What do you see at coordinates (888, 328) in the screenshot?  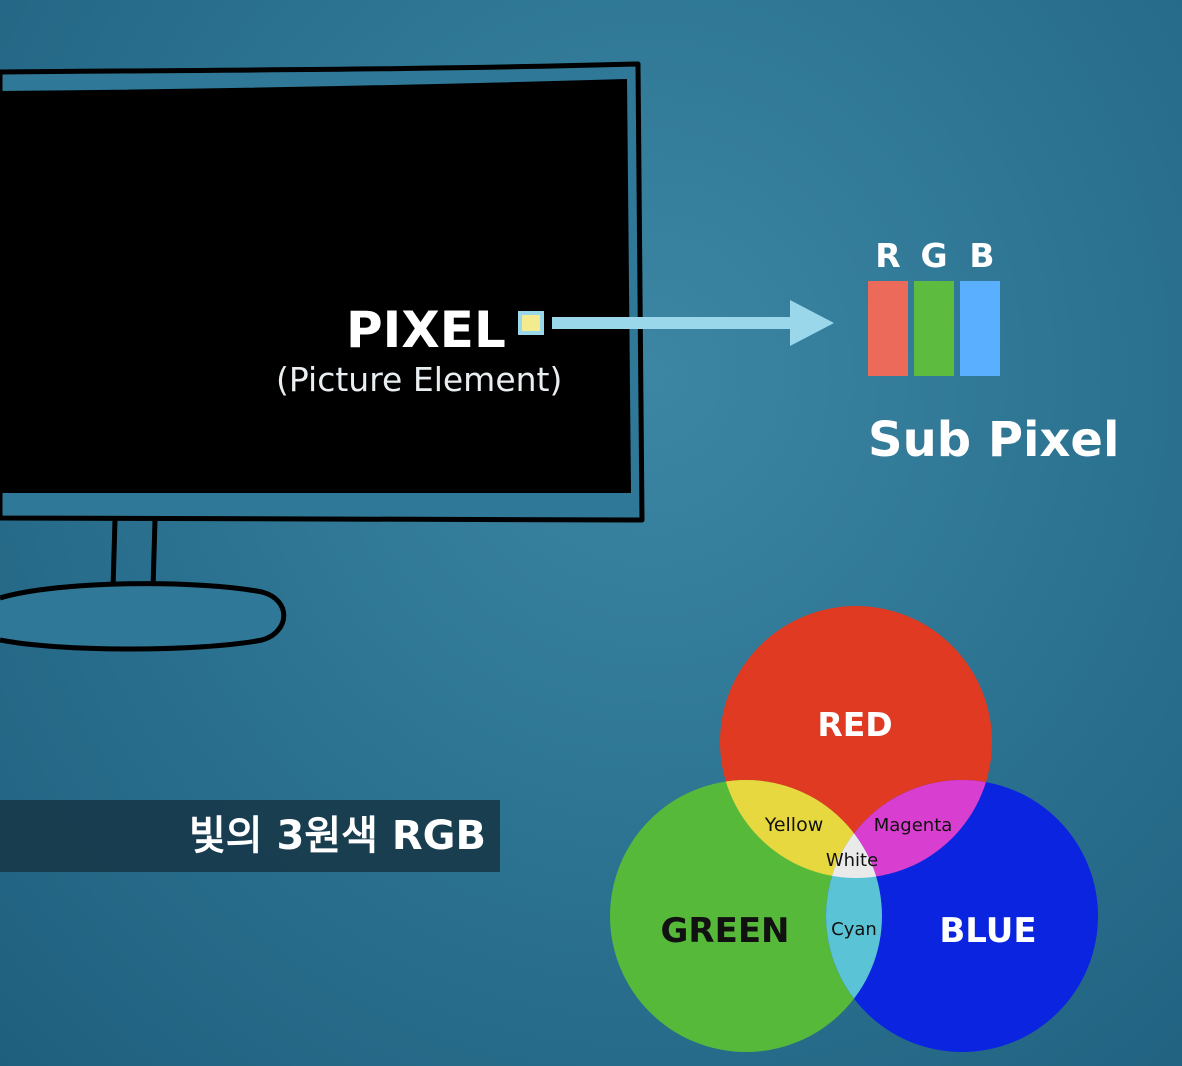 I see `subpixel-red-bar` at bounding box center [888, 328].